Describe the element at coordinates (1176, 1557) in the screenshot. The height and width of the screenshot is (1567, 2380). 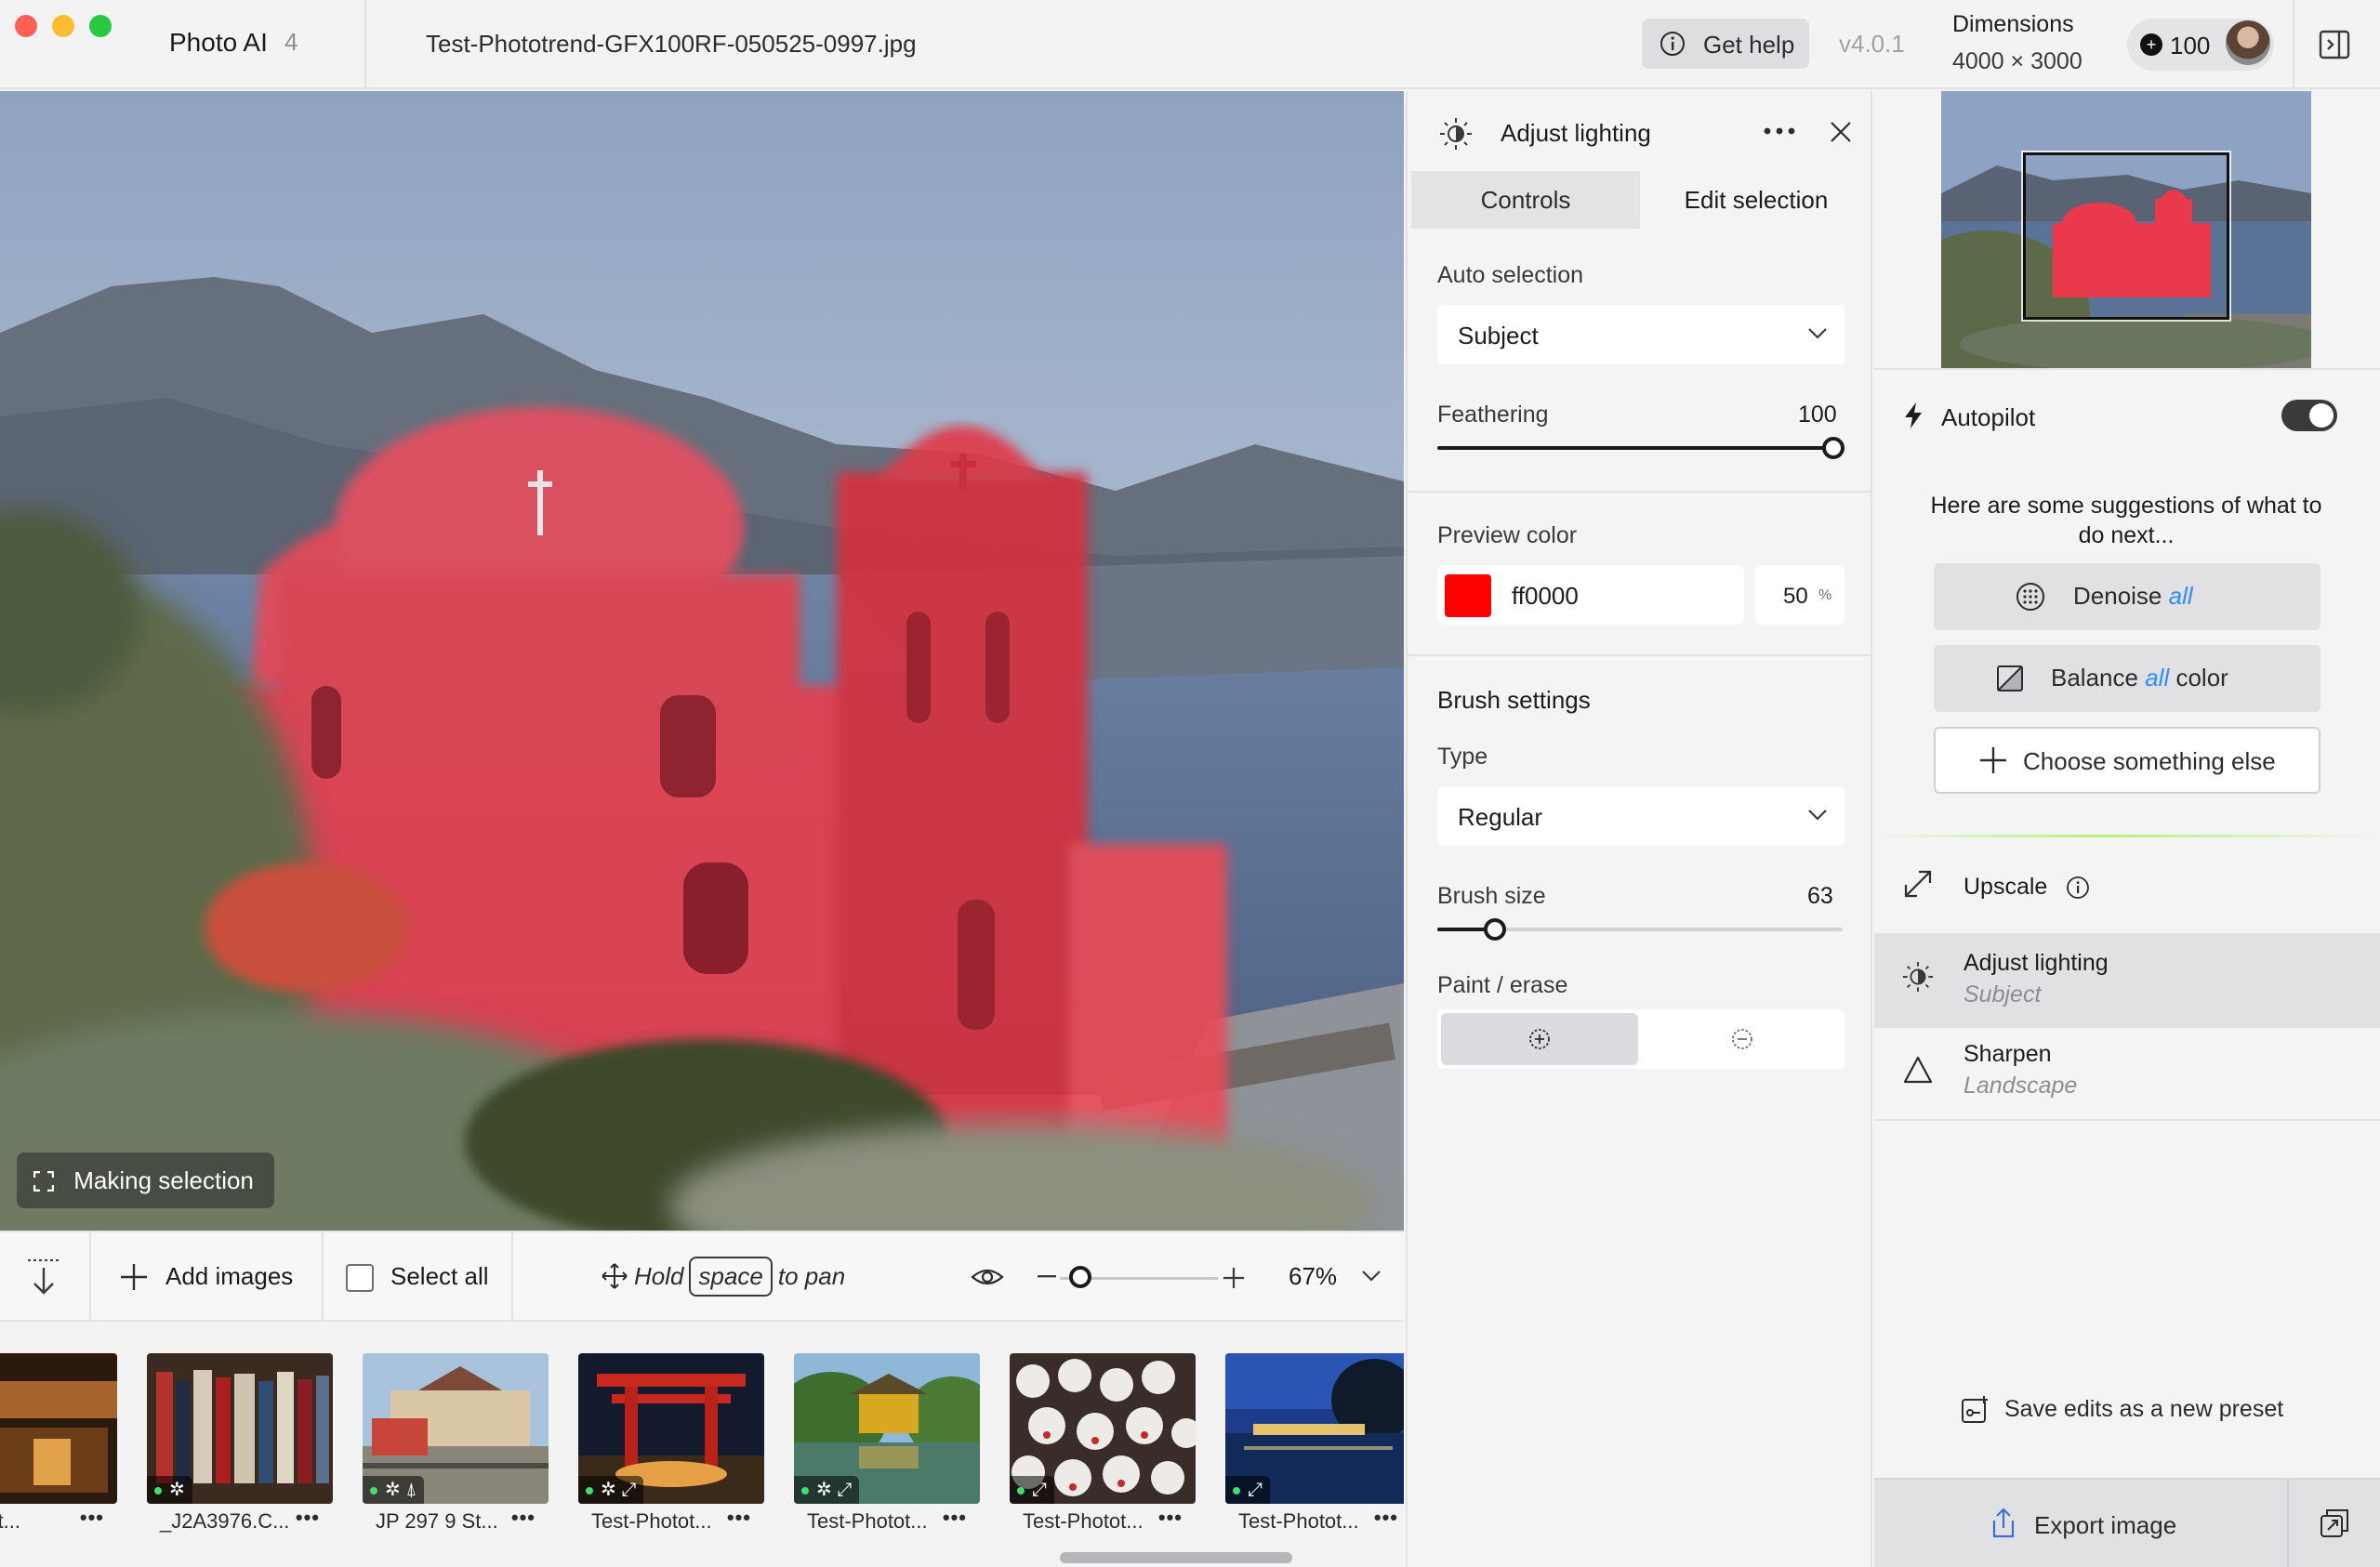
I see `filmstrip-scrollbar` at that location.